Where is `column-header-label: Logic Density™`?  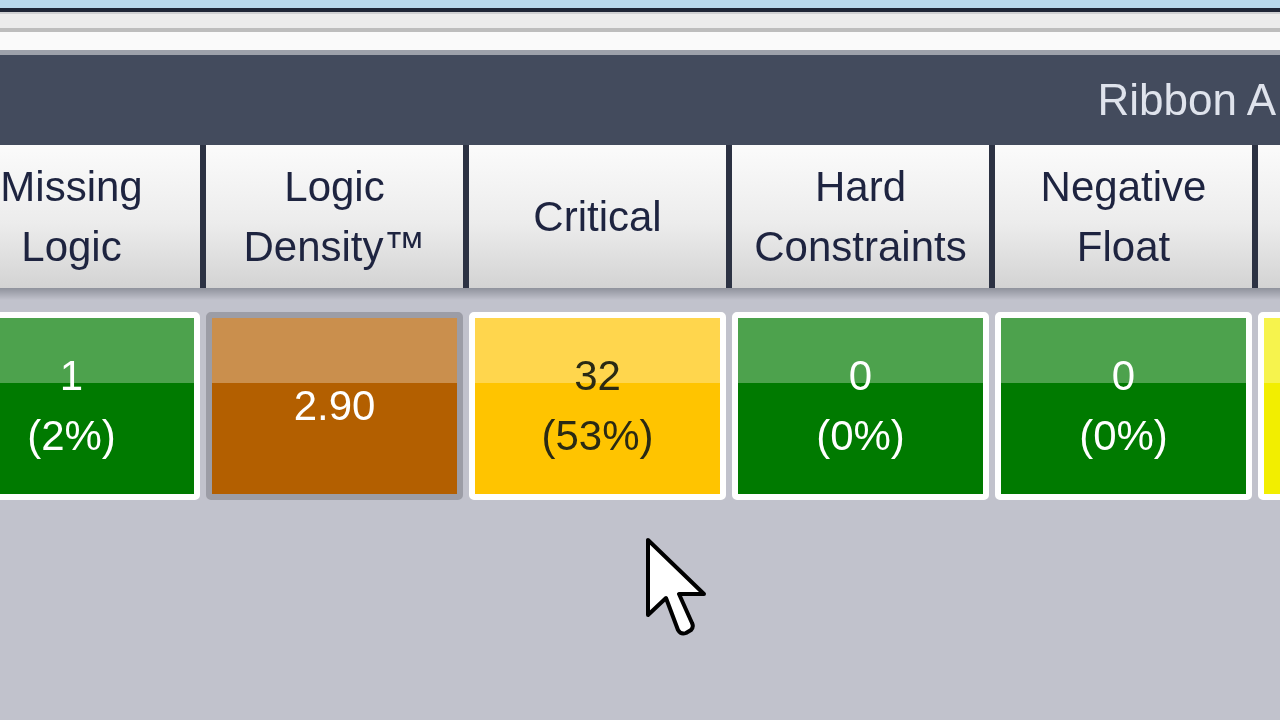 column-header-label: Logic Density™ is located at coordinates (334, 216).